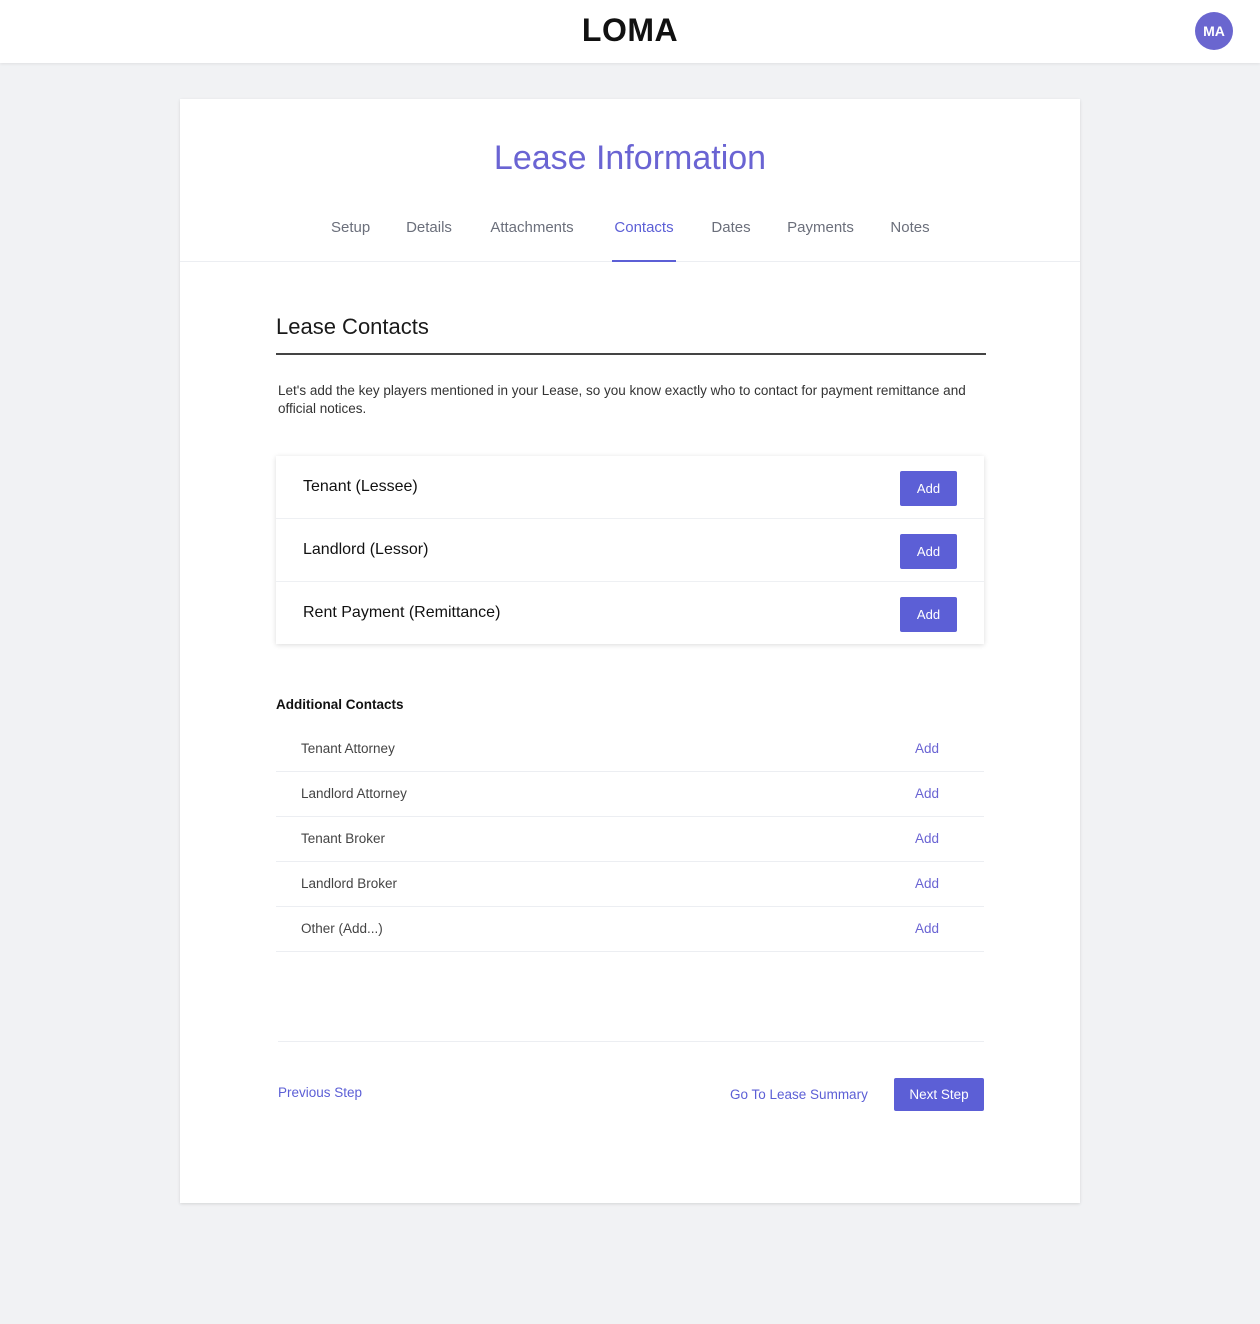  I want to click on list-item-label: Landlord Attorney, so click(354, 793).